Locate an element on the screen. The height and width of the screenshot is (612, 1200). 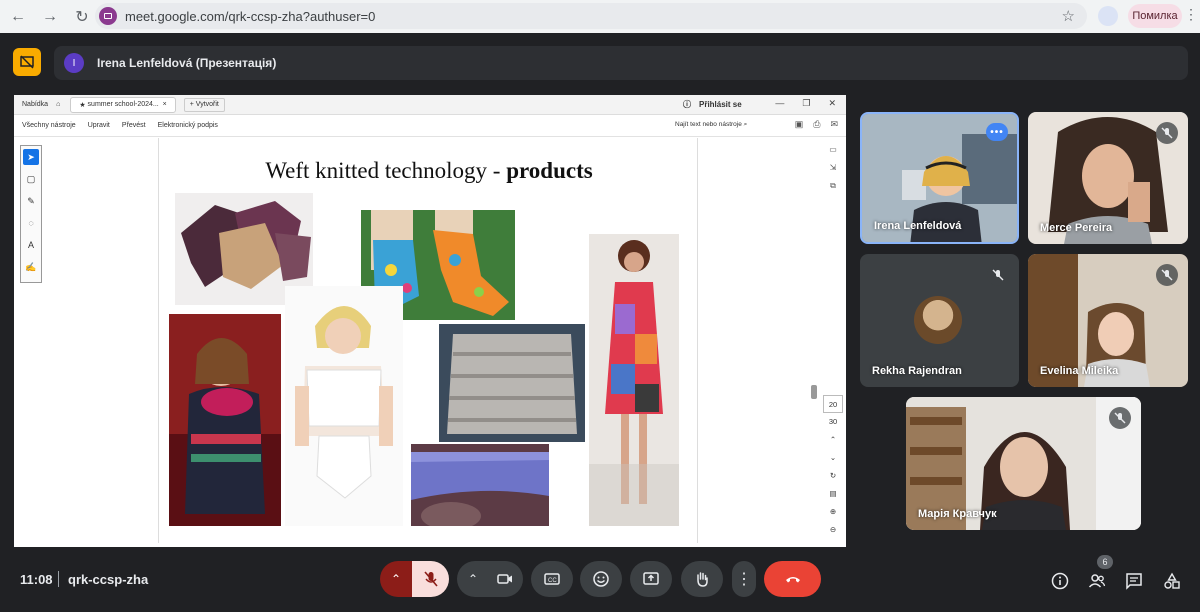
lasso-icon: ◌ is located at coordinates (31, 223).